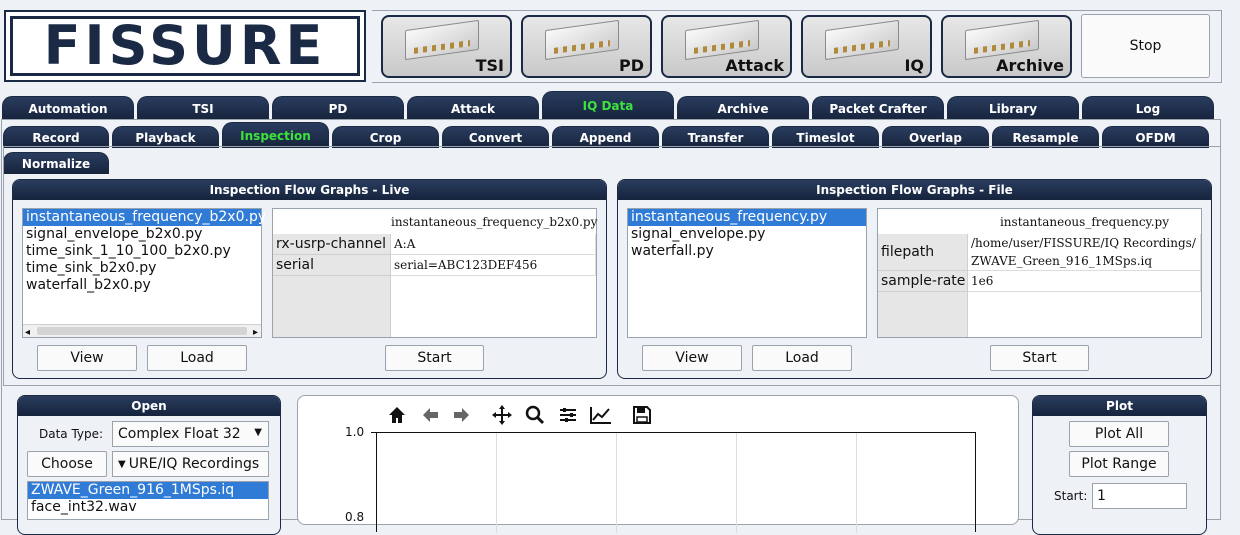 Image resolution: width=1240 pixels, height=535 pixels. I want to click on iq-file-list: ZWAVE_Green_916_1MSps.iq face_int32.wav, so click(148, 500).